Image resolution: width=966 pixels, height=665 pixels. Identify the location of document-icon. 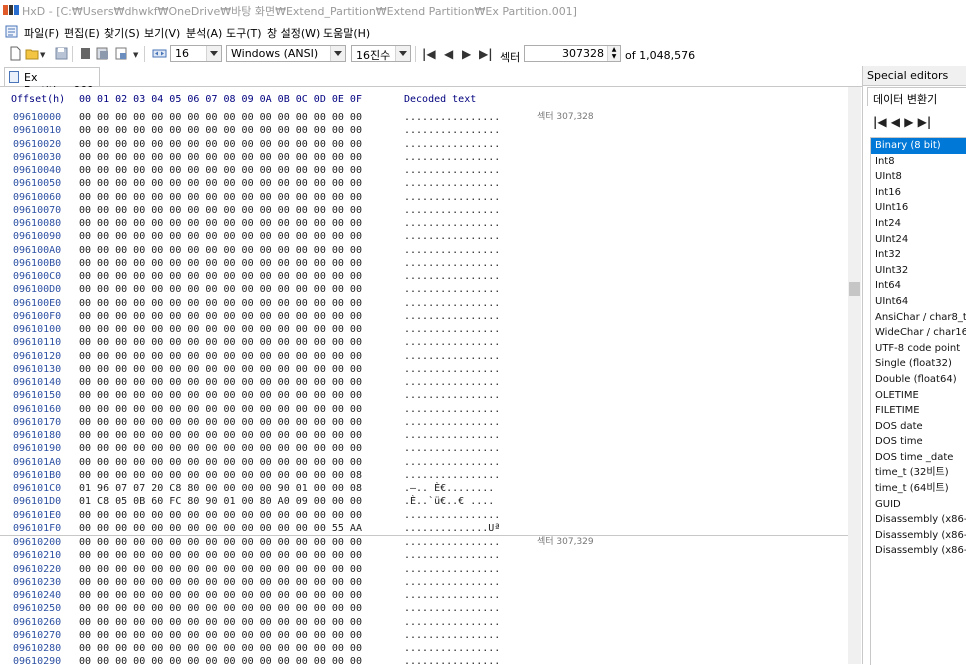
(11, 31).